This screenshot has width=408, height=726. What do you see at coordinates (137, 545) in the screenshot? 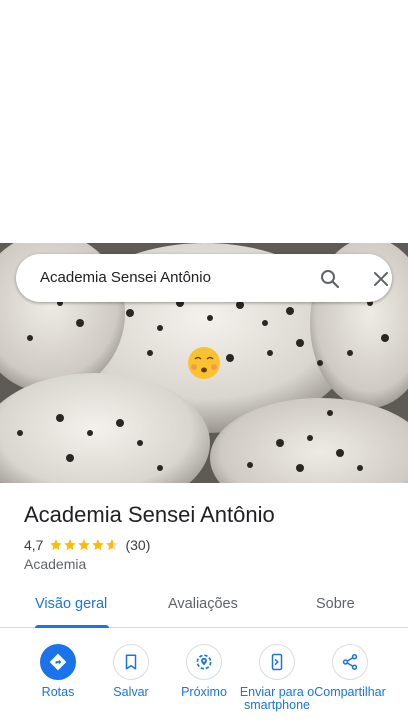
I see `review-count: (30)` at bounding box center [137, 545].